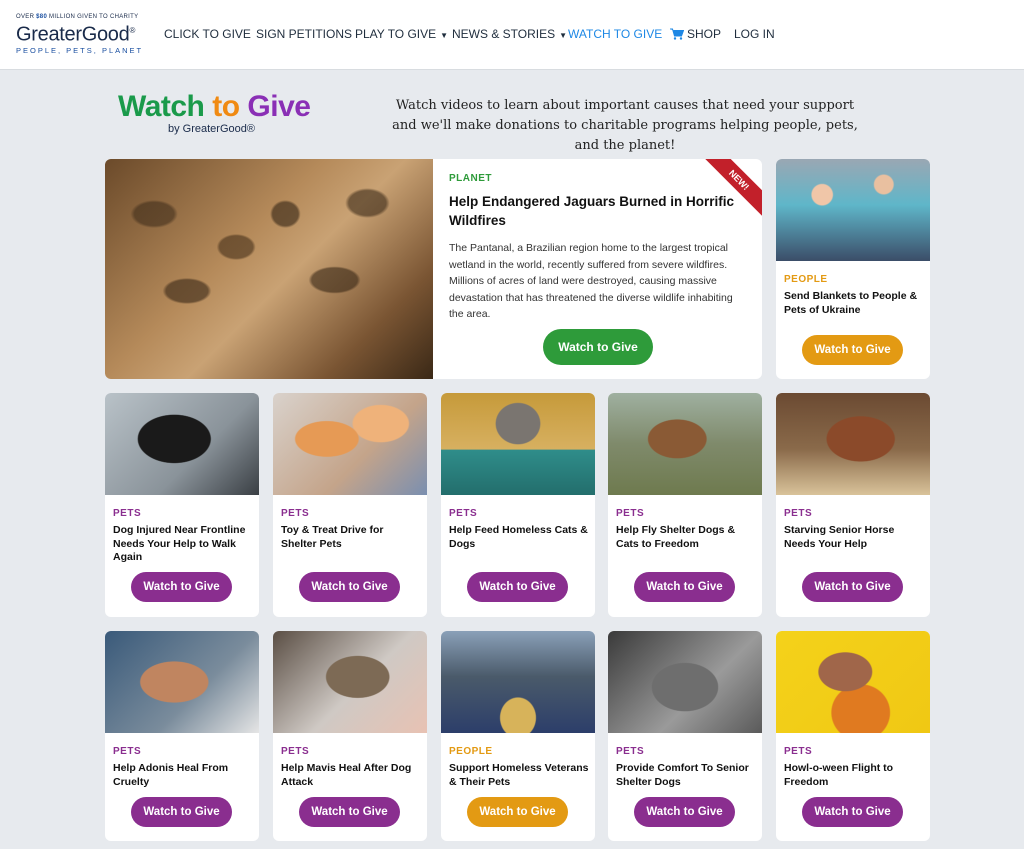 The width and height of the screenshot is (1024, 849). Describe the element at coordinates (304, 34) in the screenshot. I see `nav-sign-petitions: SIGN PETITIONS` at that location.